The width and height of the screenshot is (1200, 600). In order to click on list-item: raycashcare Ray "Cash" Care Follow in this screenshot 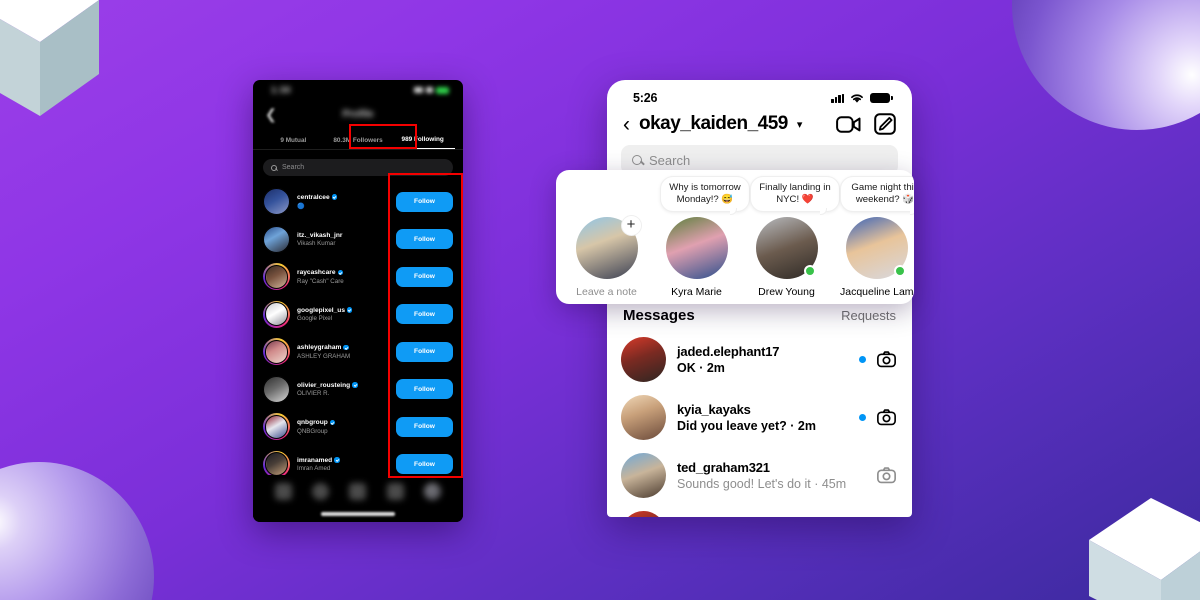, I will do `click(358, 277)`.